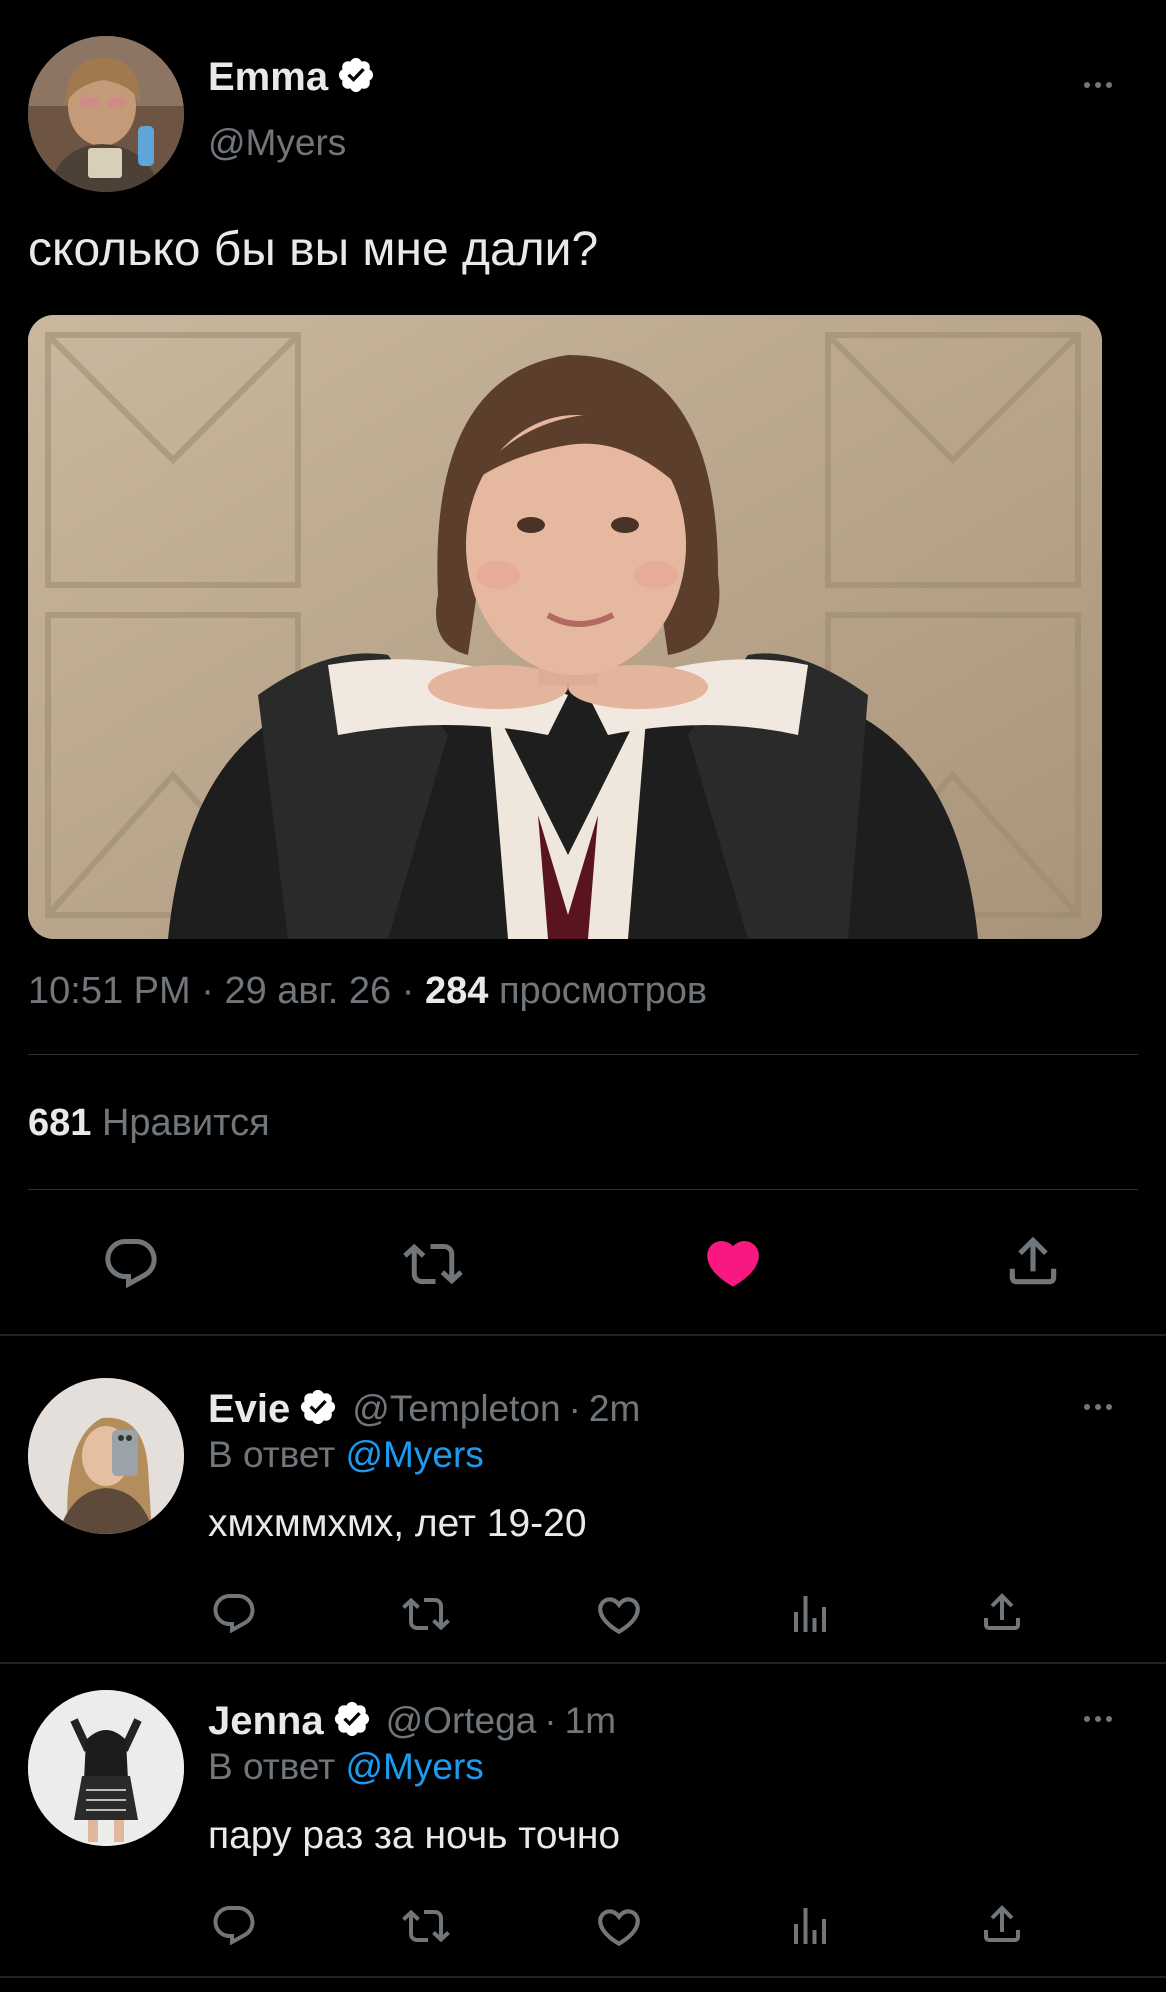 The image size is (1166, 1992). What do you see at coordinates (603, 991) in the screenshot?
I see `views-label: просмотров` at bounding box center [603, 991].